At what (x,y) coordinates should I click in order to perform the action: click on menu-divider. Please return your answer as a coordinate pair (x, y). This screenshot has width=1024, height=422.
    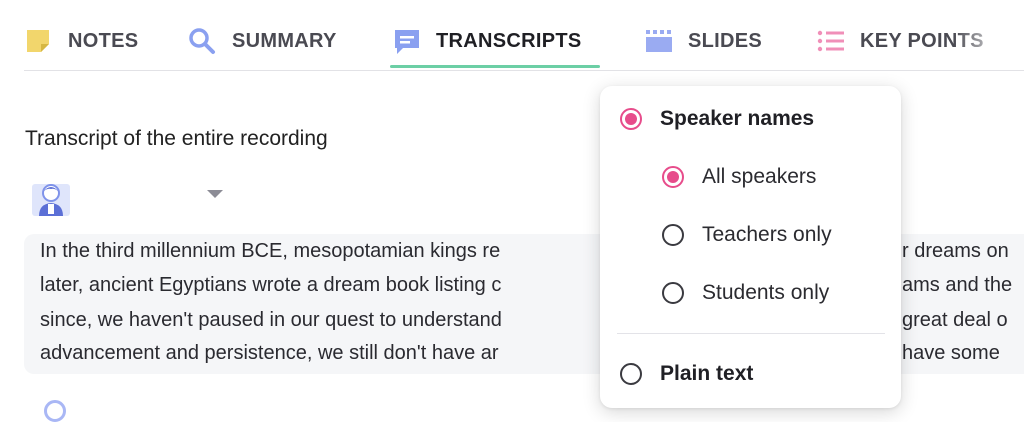
    Looking at the image, I should click on (751, 333).